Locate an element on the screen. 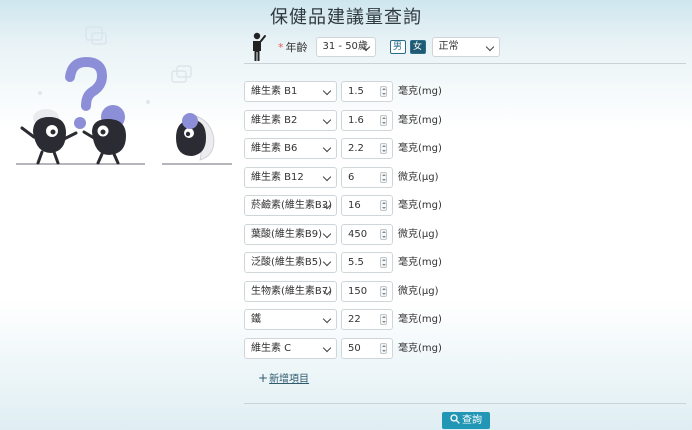 Image resolution: width=692 pixels, height=430 pixels. age-select: 31 - 50歲 is located at coordinates (345, 47).